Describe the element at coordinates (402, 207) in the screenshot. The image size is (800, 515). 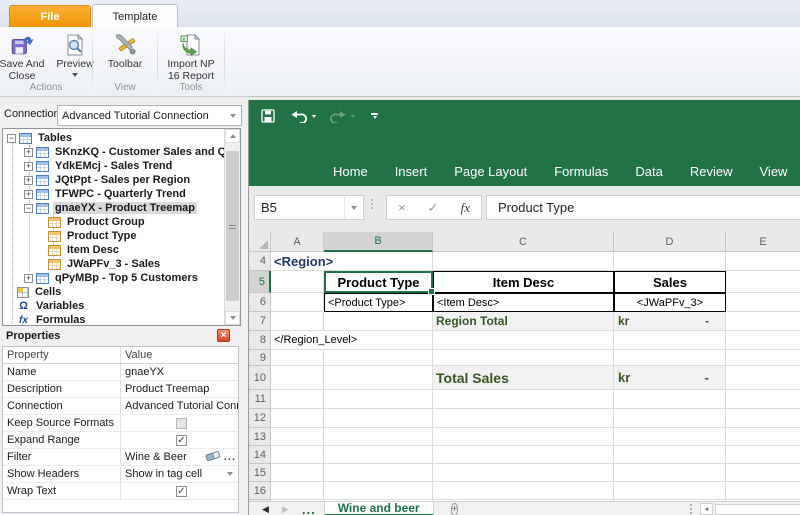
I see `cancel-icon: ×` at that location.